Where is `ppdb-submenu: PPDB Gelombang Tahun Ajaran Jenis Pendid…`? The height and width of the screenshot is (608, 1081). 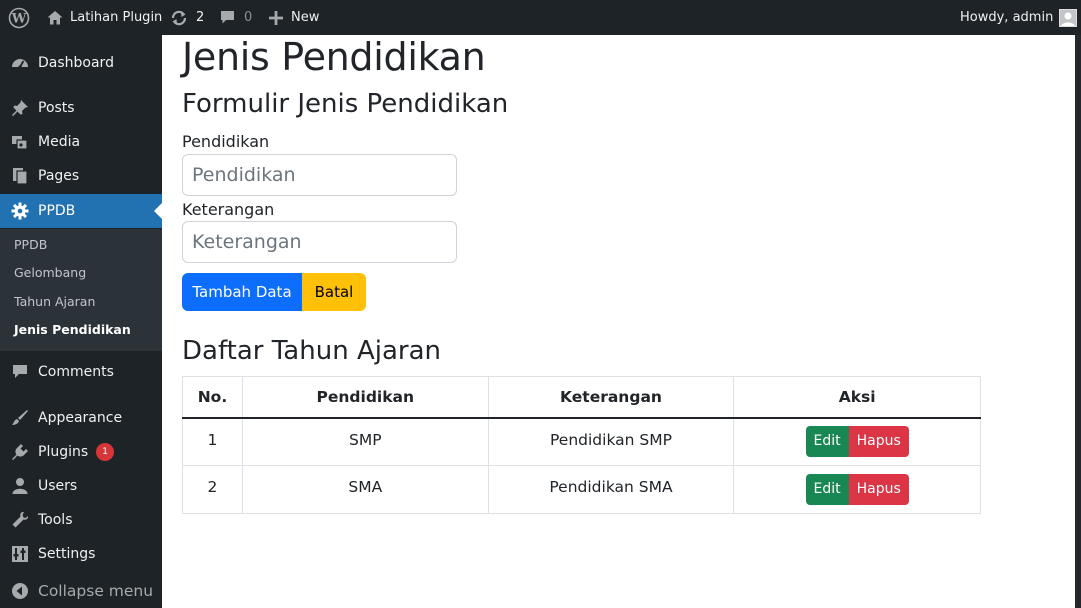
ppdb-submenu: PPDB Gelombang Tahun Ajaran Jenis Pendid… is located at coordinates (81, 290).